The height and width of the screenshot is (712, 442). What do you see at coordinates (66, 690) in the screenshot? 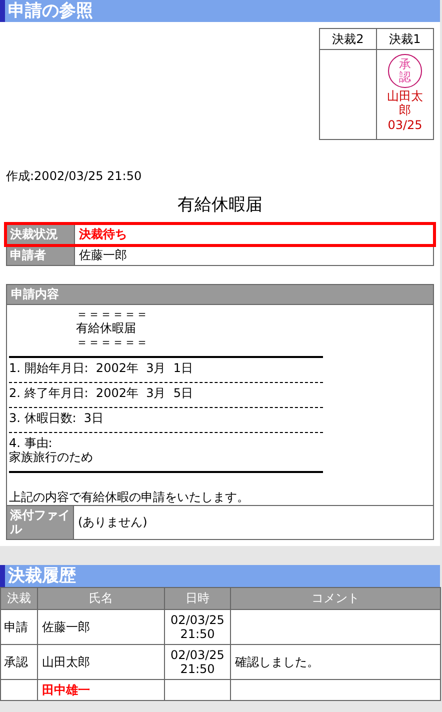
I see `table-cell: 田中雄一` at bounding box center [66, 690].